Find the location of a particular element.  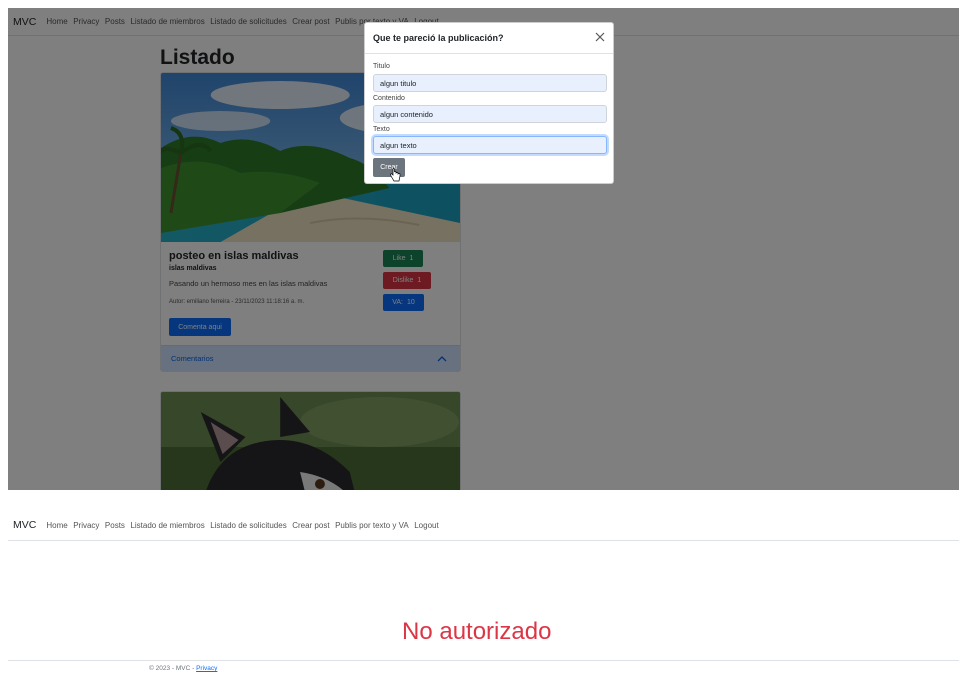

contenido-input: algun contenido is located at coordinates (490, 114).